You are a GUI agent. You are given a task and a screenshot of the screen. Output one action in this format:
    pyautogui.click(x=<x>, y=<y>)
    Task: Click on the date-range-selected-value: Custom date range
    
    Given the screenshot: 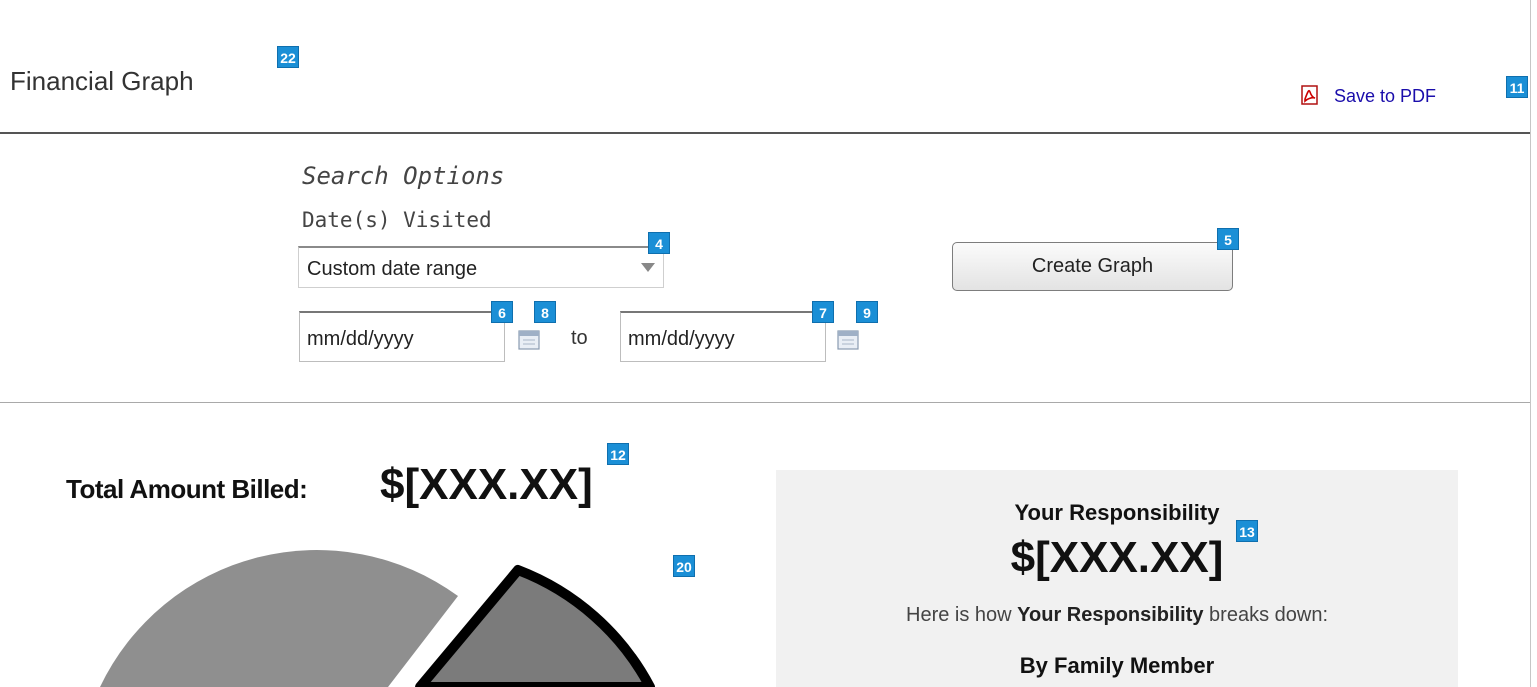 What is the action you would take?
    pyautogui.click(x=392, y=269)
    